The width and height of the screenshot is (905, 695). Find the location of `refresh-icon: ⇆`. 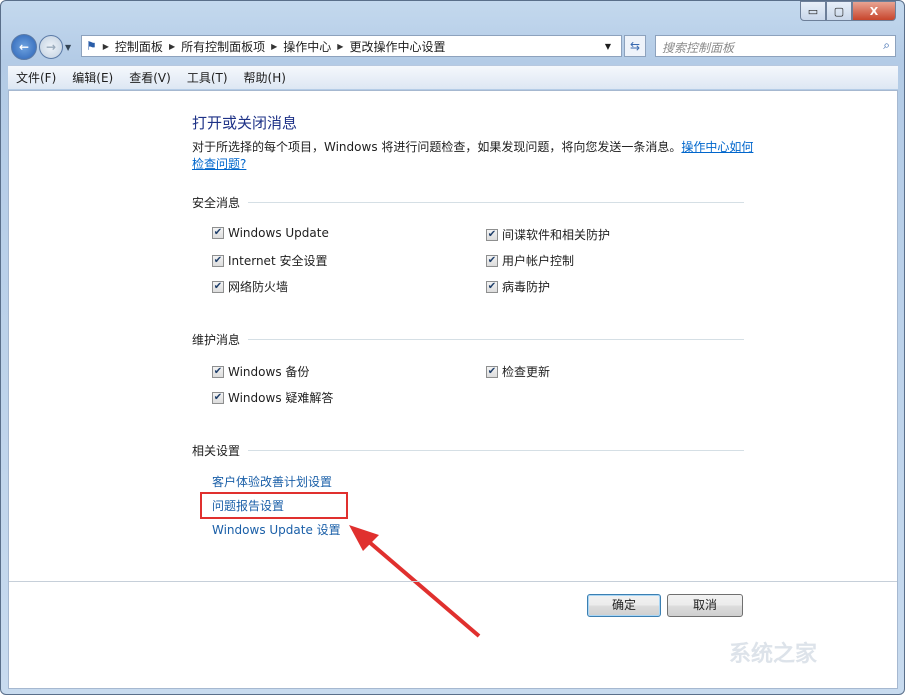

refresh-icon: ⇆ is located at coordinates (635, 46).